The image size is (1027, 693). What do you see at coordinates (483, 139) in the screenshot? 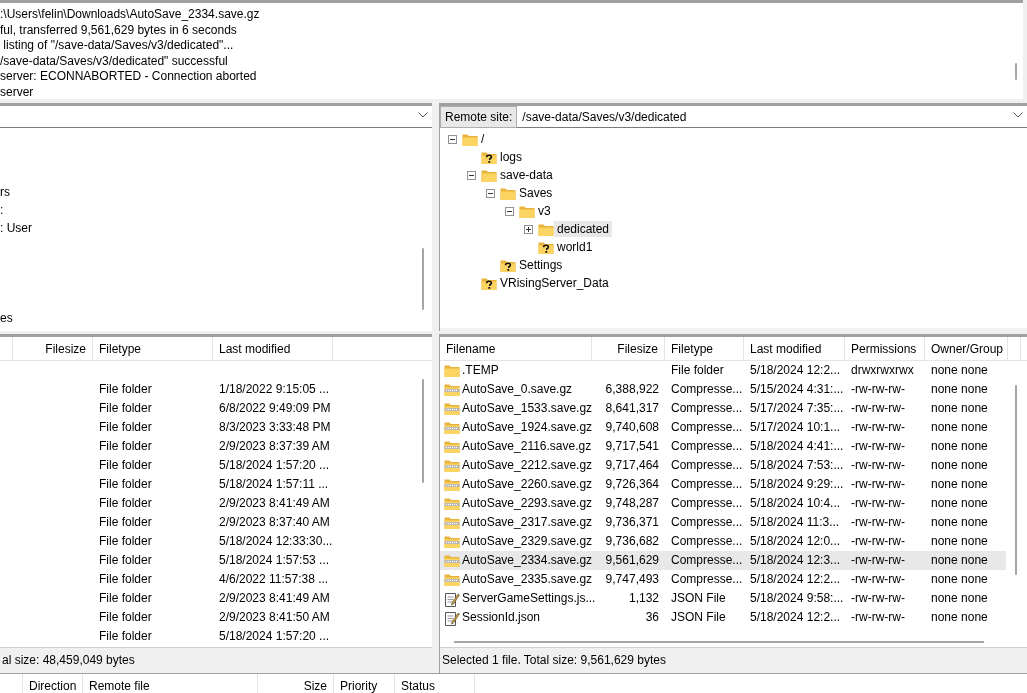
I see `tree-item: /` at bounding box center [483, 139].